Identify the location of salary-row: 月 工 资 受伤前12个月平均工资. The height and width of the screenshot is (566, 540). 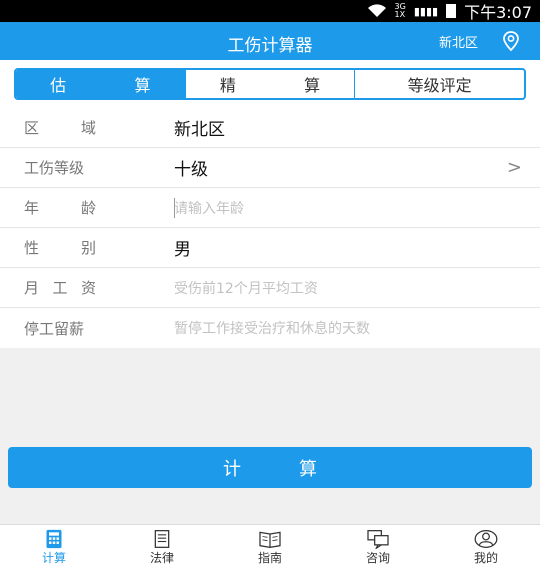
(270, 288).